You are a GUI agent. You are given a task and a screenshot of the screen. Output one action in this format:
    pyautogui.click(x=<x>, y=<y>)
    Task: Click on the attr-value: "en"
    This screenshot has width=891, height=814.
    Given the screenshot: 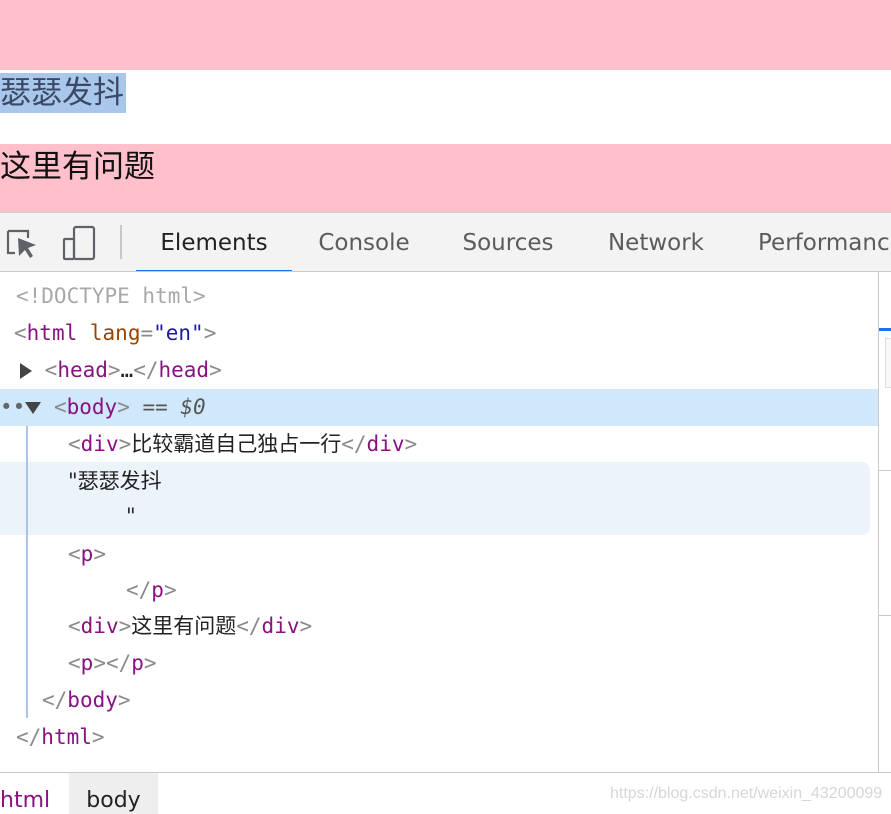 What is the action you would take?
    pyautogui.click(x=178, y=333)
    